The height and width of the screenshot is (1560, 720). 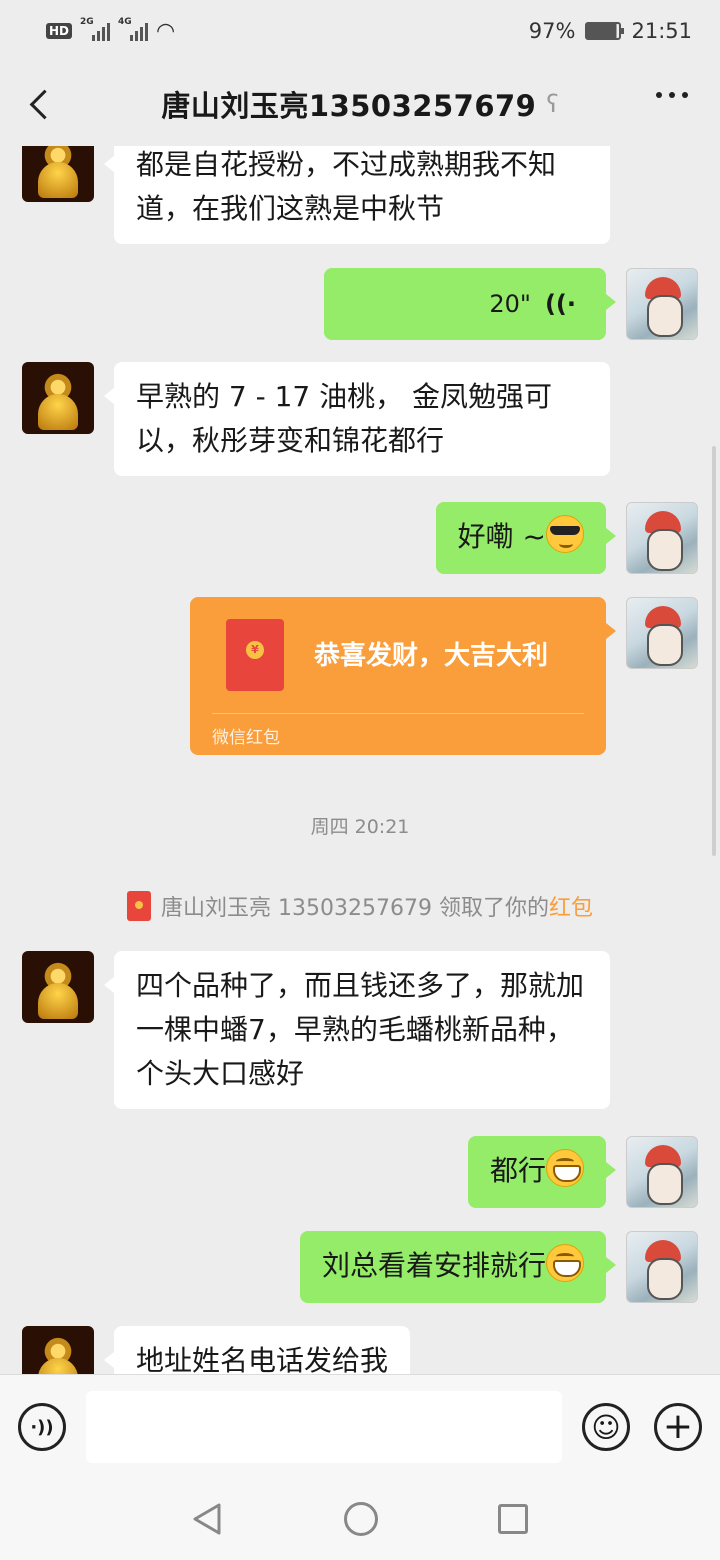 I want to click on input-bar: ·)) ☺ +, so click(x=360, y=1426).